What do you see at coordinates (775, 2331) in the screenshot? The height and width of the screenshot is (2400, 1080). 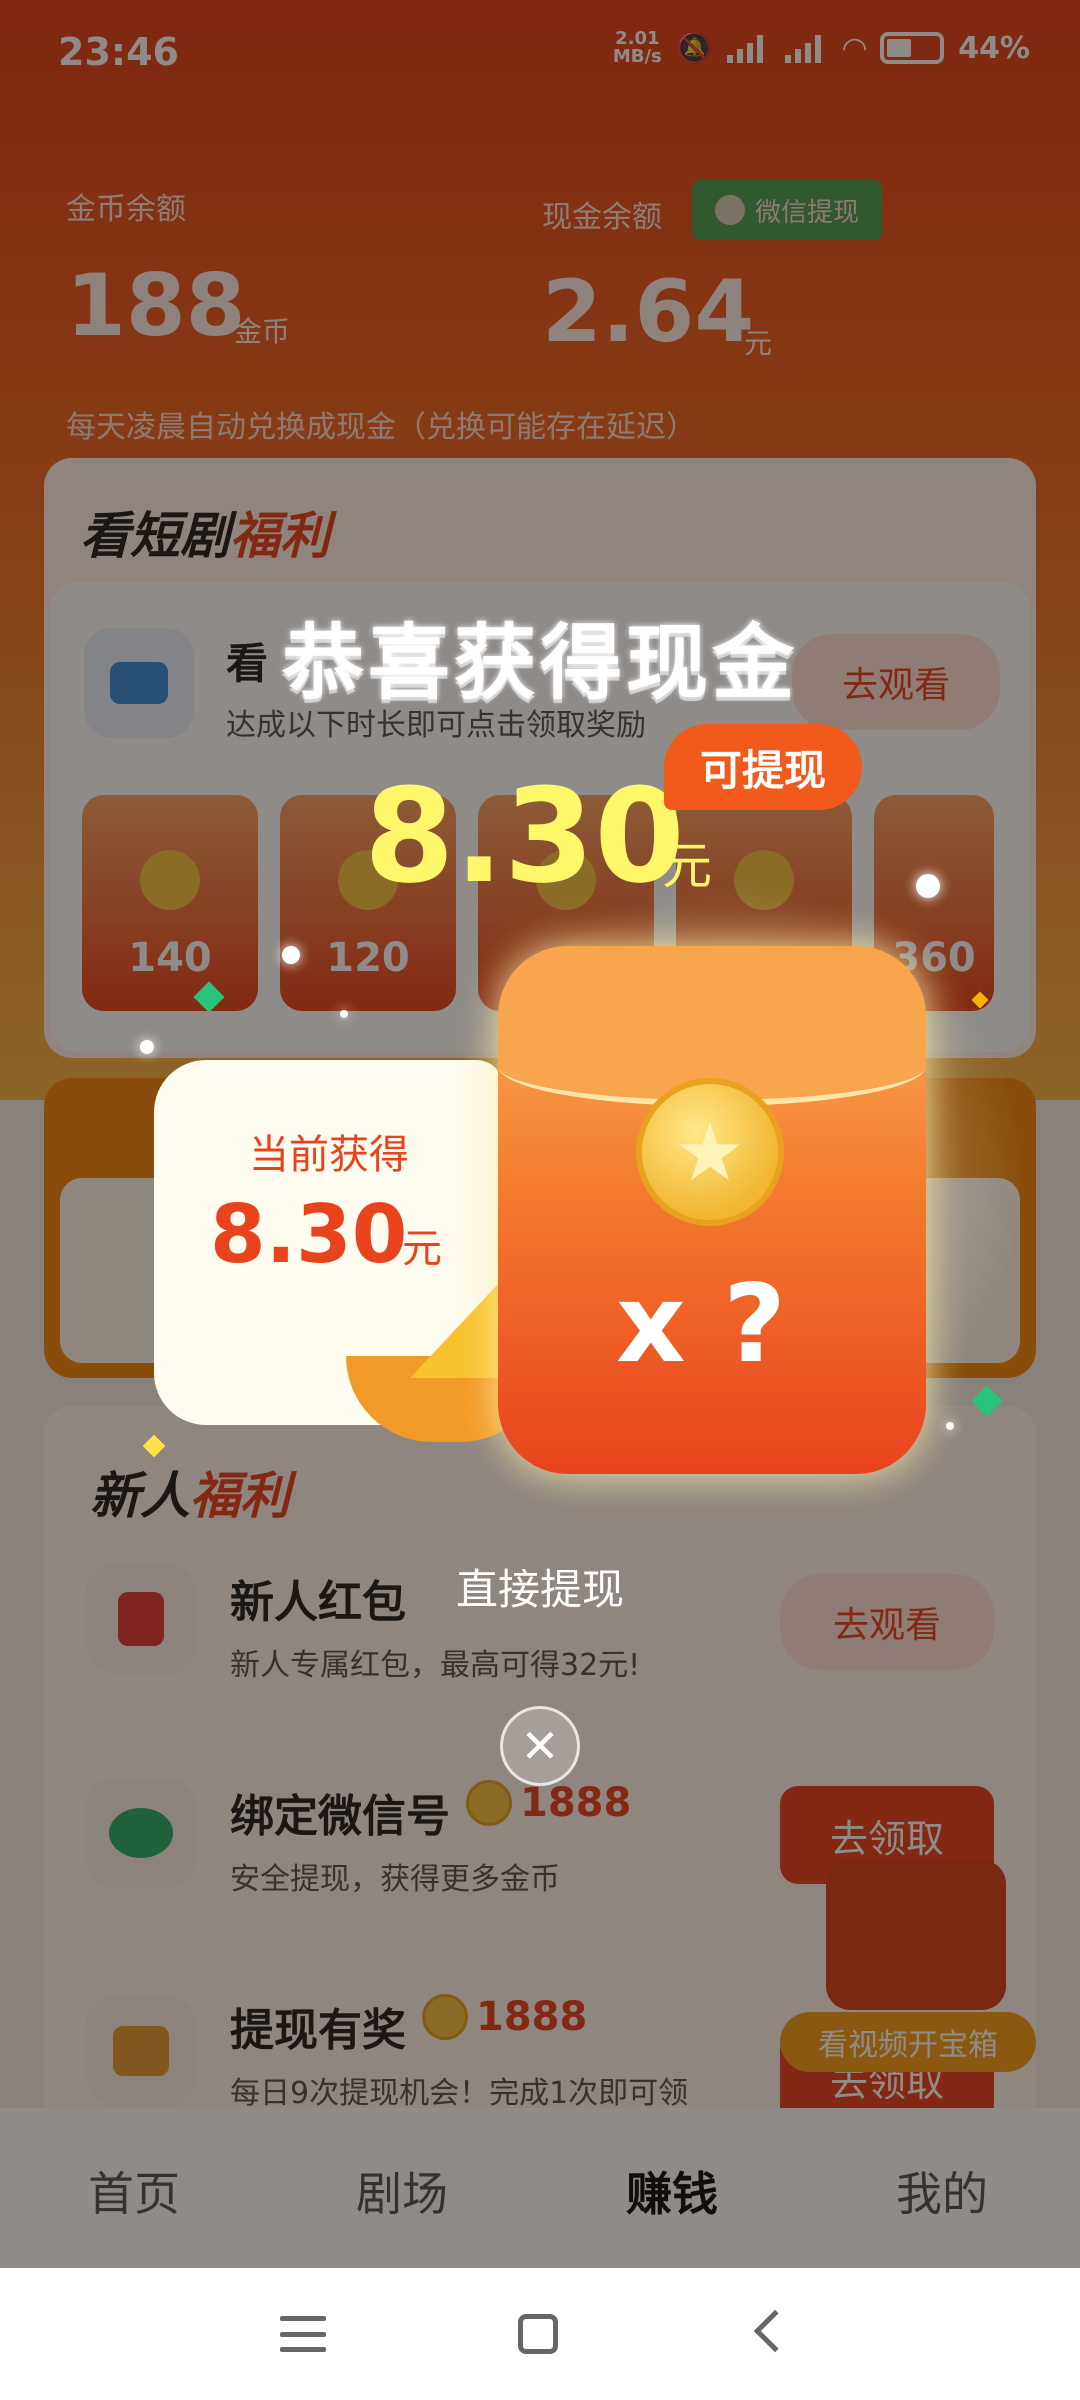 I see `back-icon` at bounding box center [775, 2331].